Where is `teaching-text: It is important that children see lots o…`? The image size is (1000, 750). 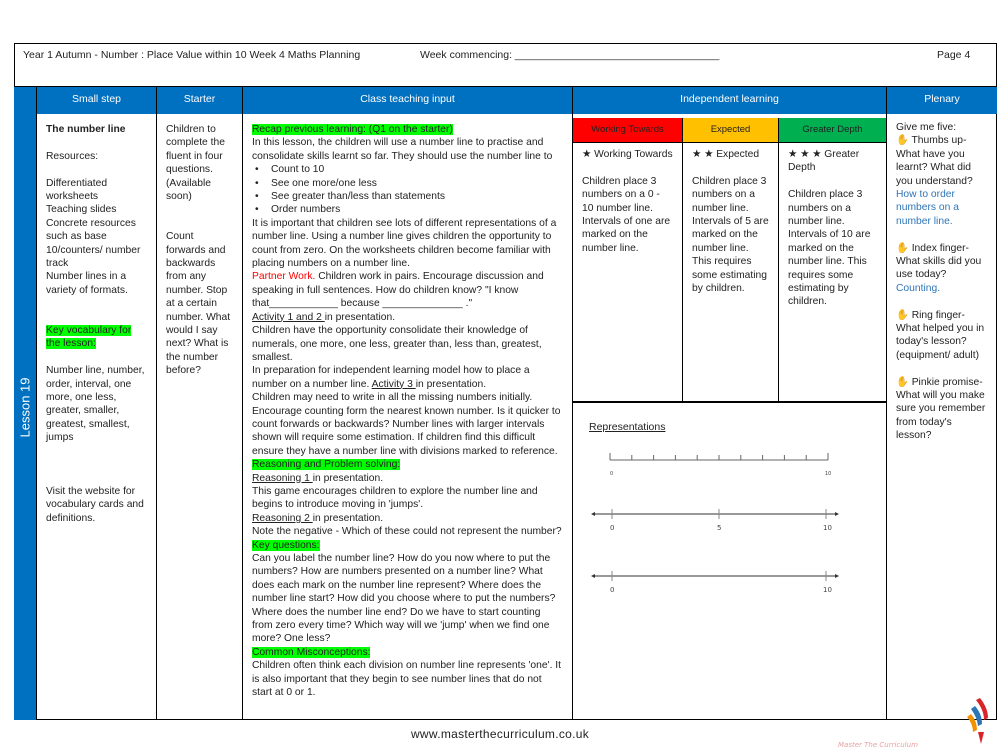
teaching-text: It is important that children see lots o… is located at coordinates (404, 243).